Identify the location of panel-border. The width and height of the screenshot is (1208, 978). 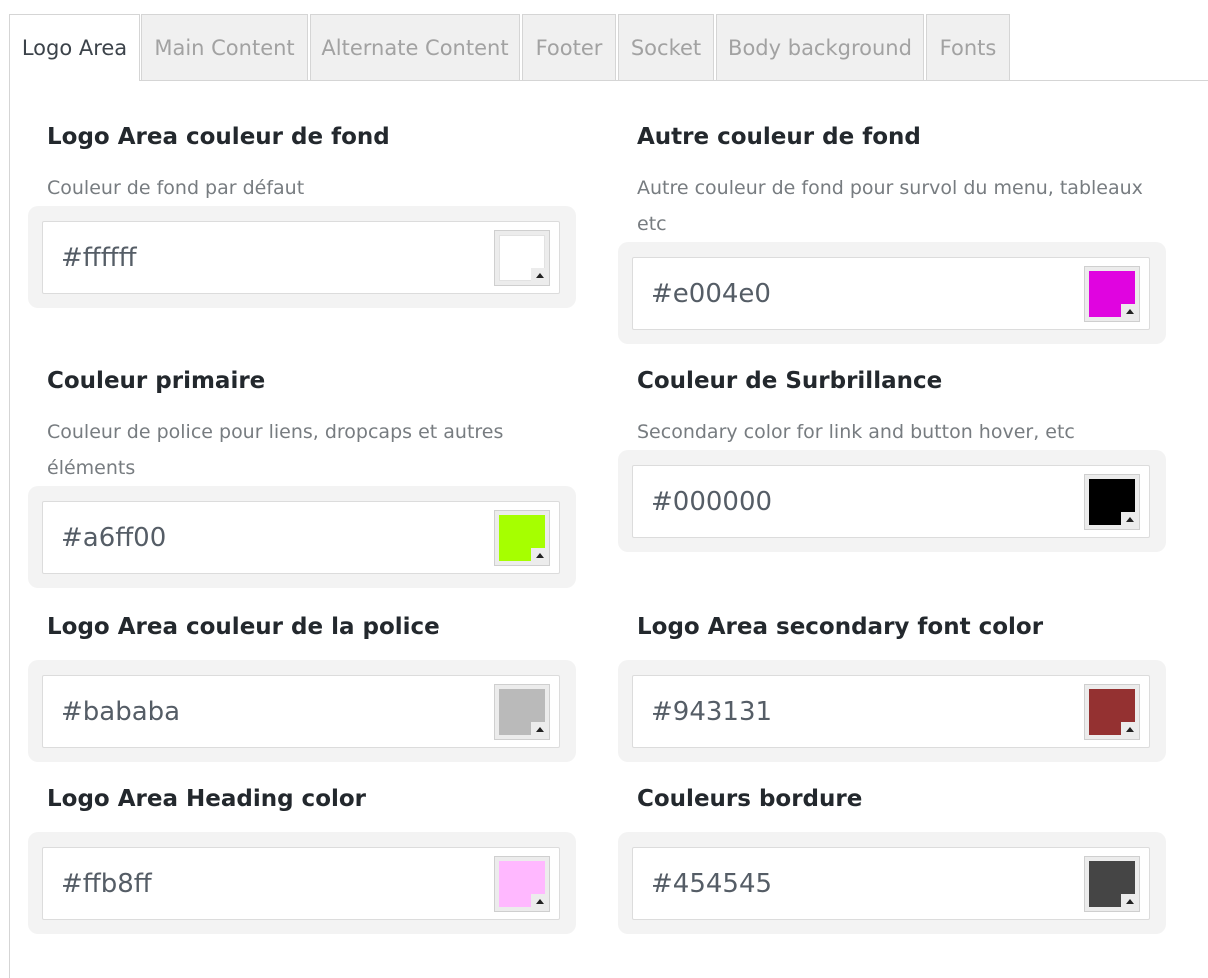
(9, 529).